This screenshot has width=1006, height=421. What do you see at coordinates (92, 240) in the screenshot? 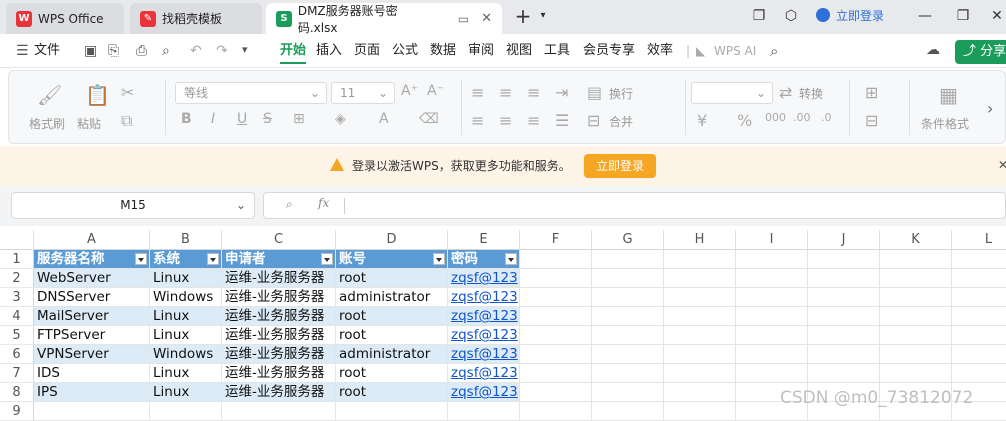
I see `column-header-a: A` at bounding box center [92, 240].